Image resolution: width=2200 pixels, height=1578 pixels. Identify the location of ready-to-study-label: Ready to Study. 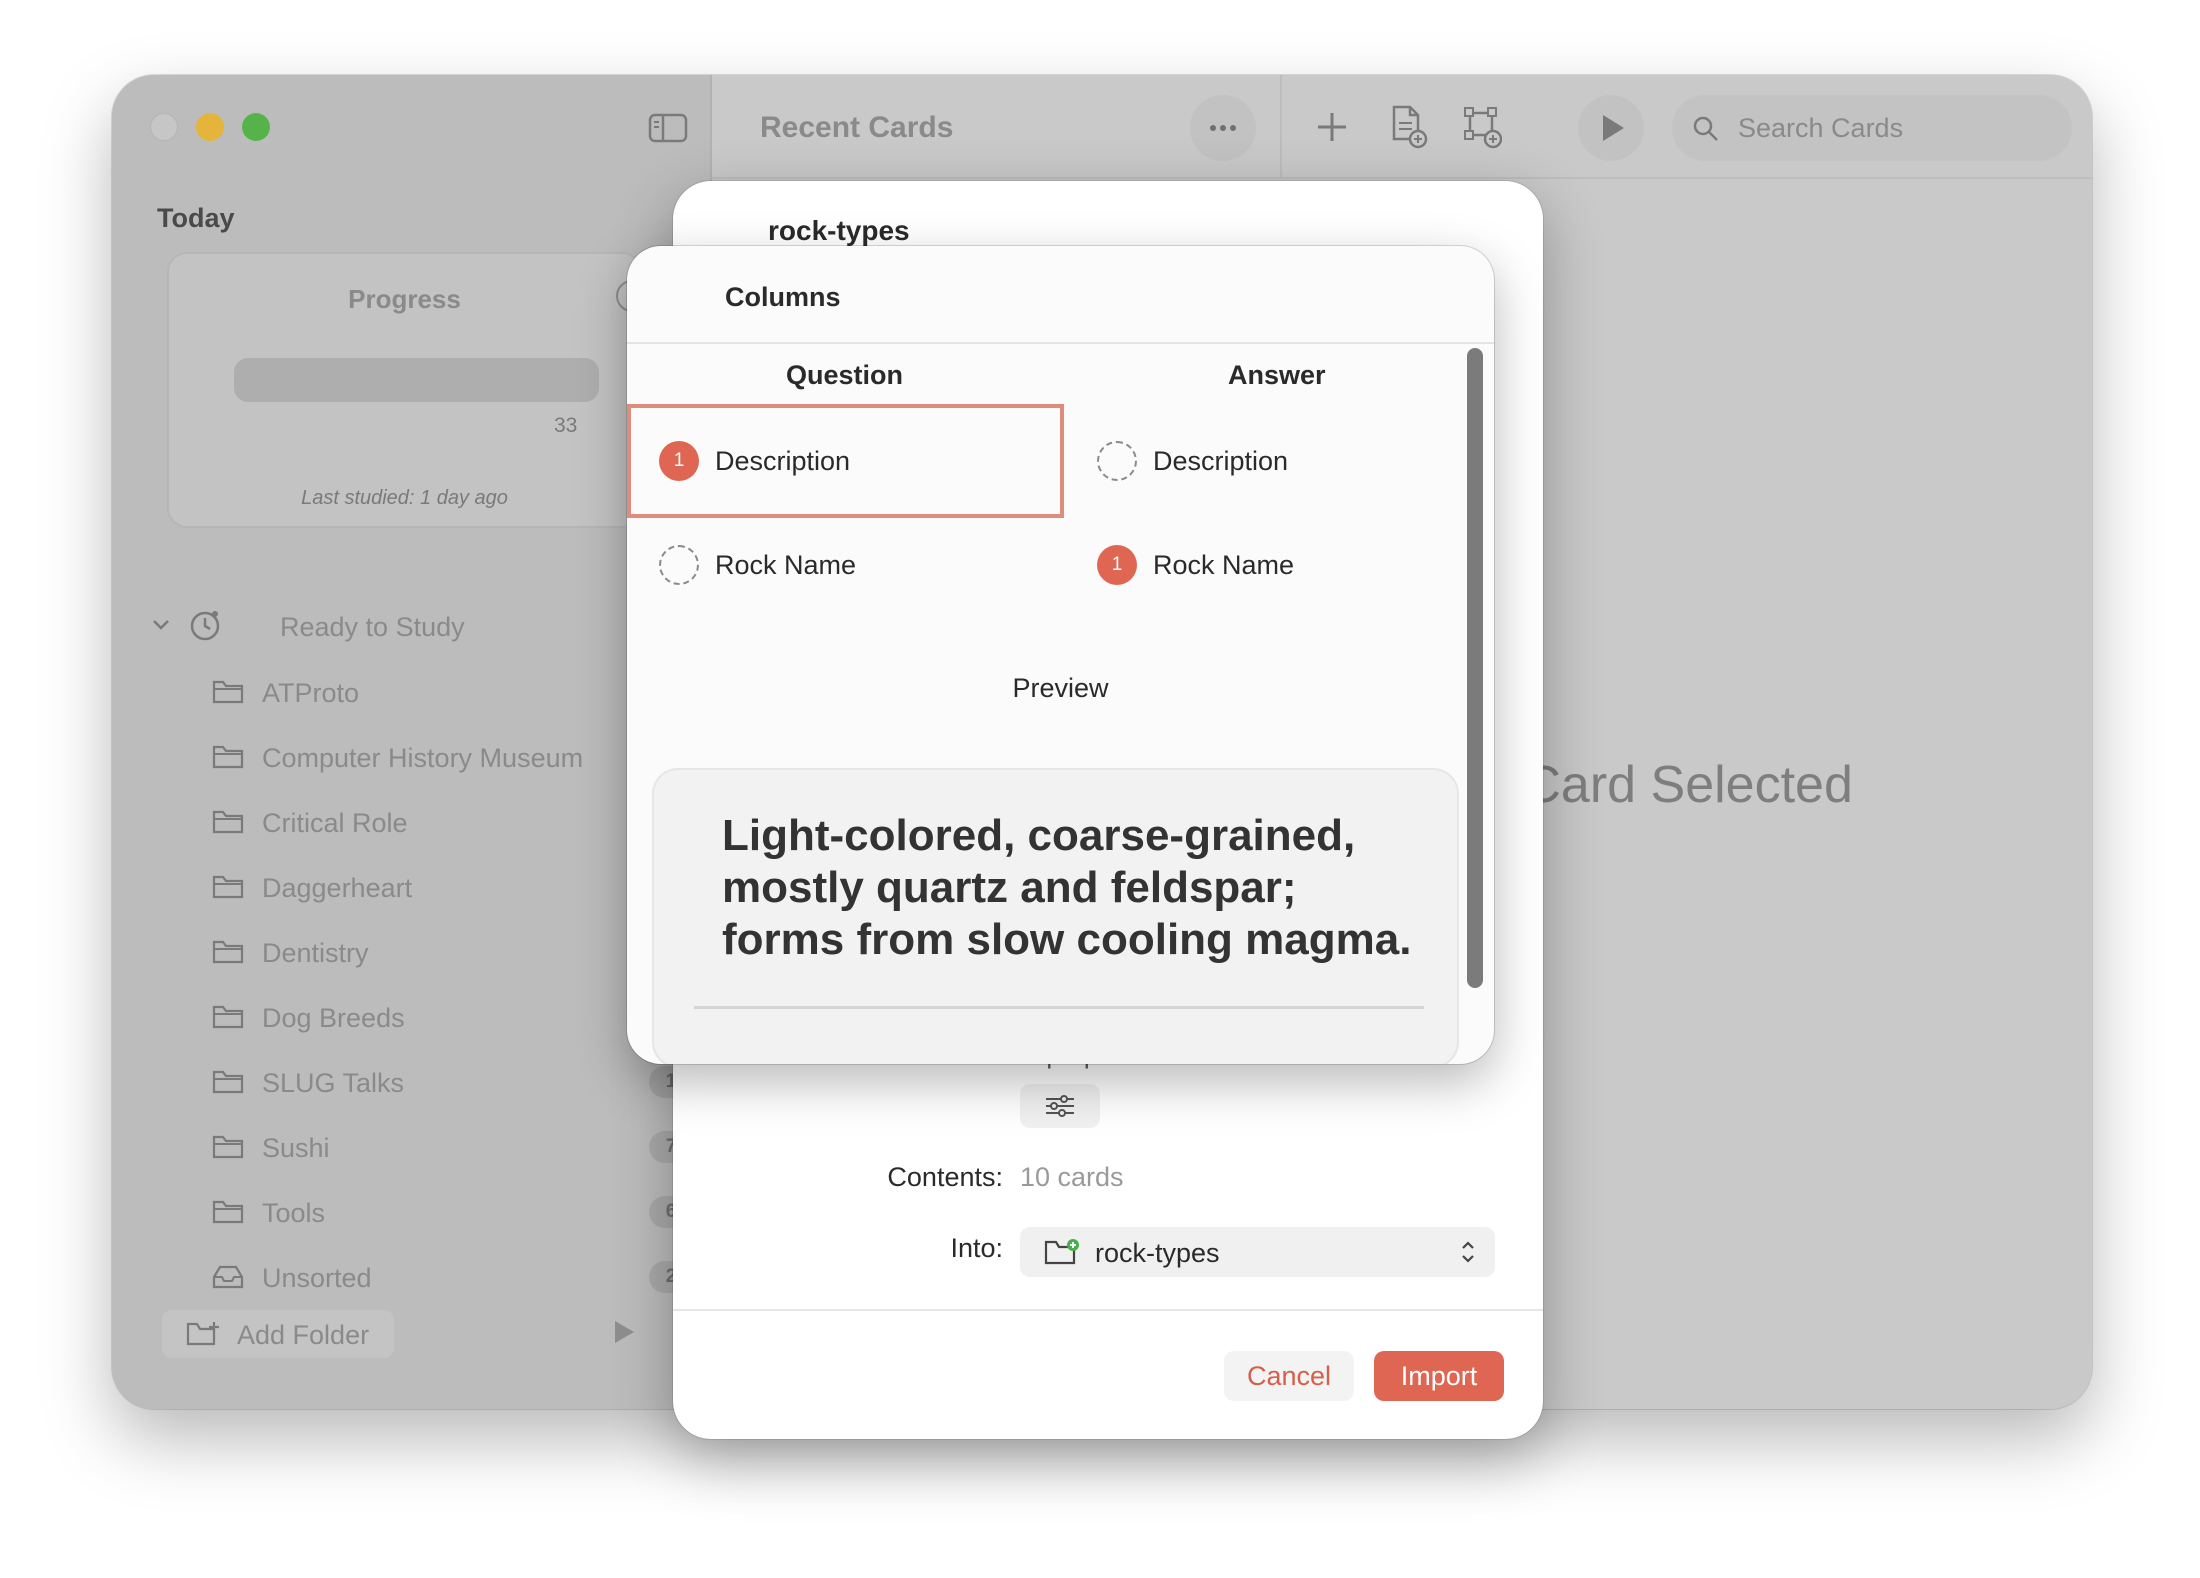
(372, 627).